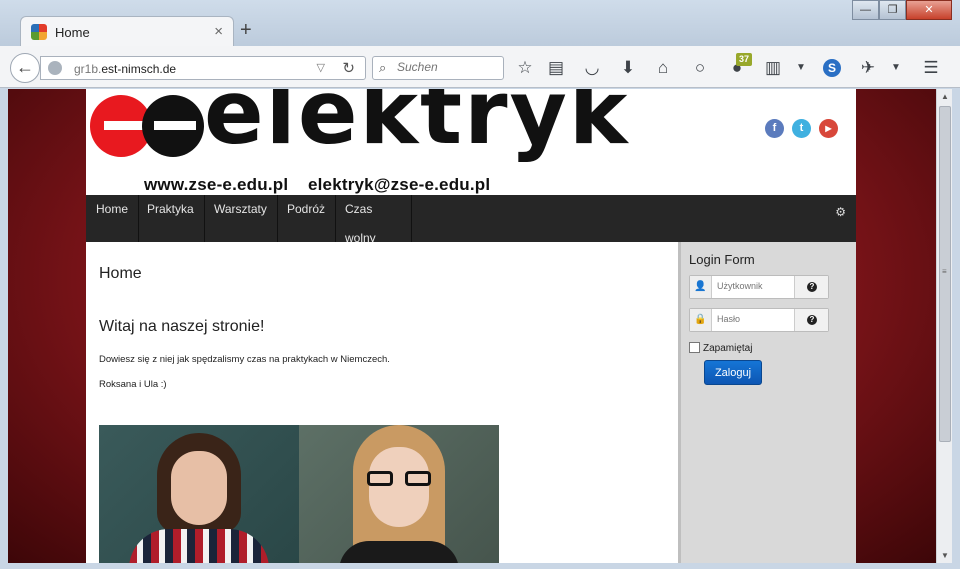 The width and height of the screenshot is (960, 569). What do you see at coordinates (203, 68) in the screenshot?
I see `address-bar: gr1b.est-nimsch.de ▽ ↻` at bounding box center [203, 68].